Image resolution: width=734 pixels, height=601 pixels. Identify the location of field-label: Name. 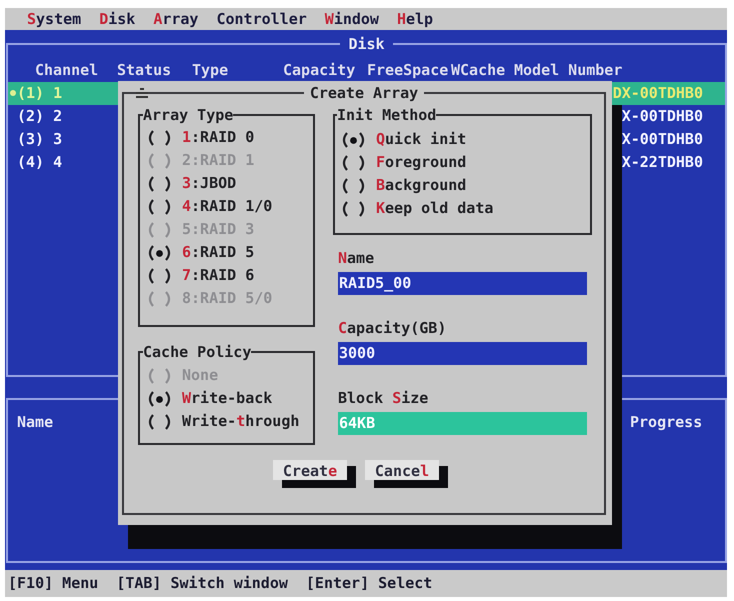
(356, 258).